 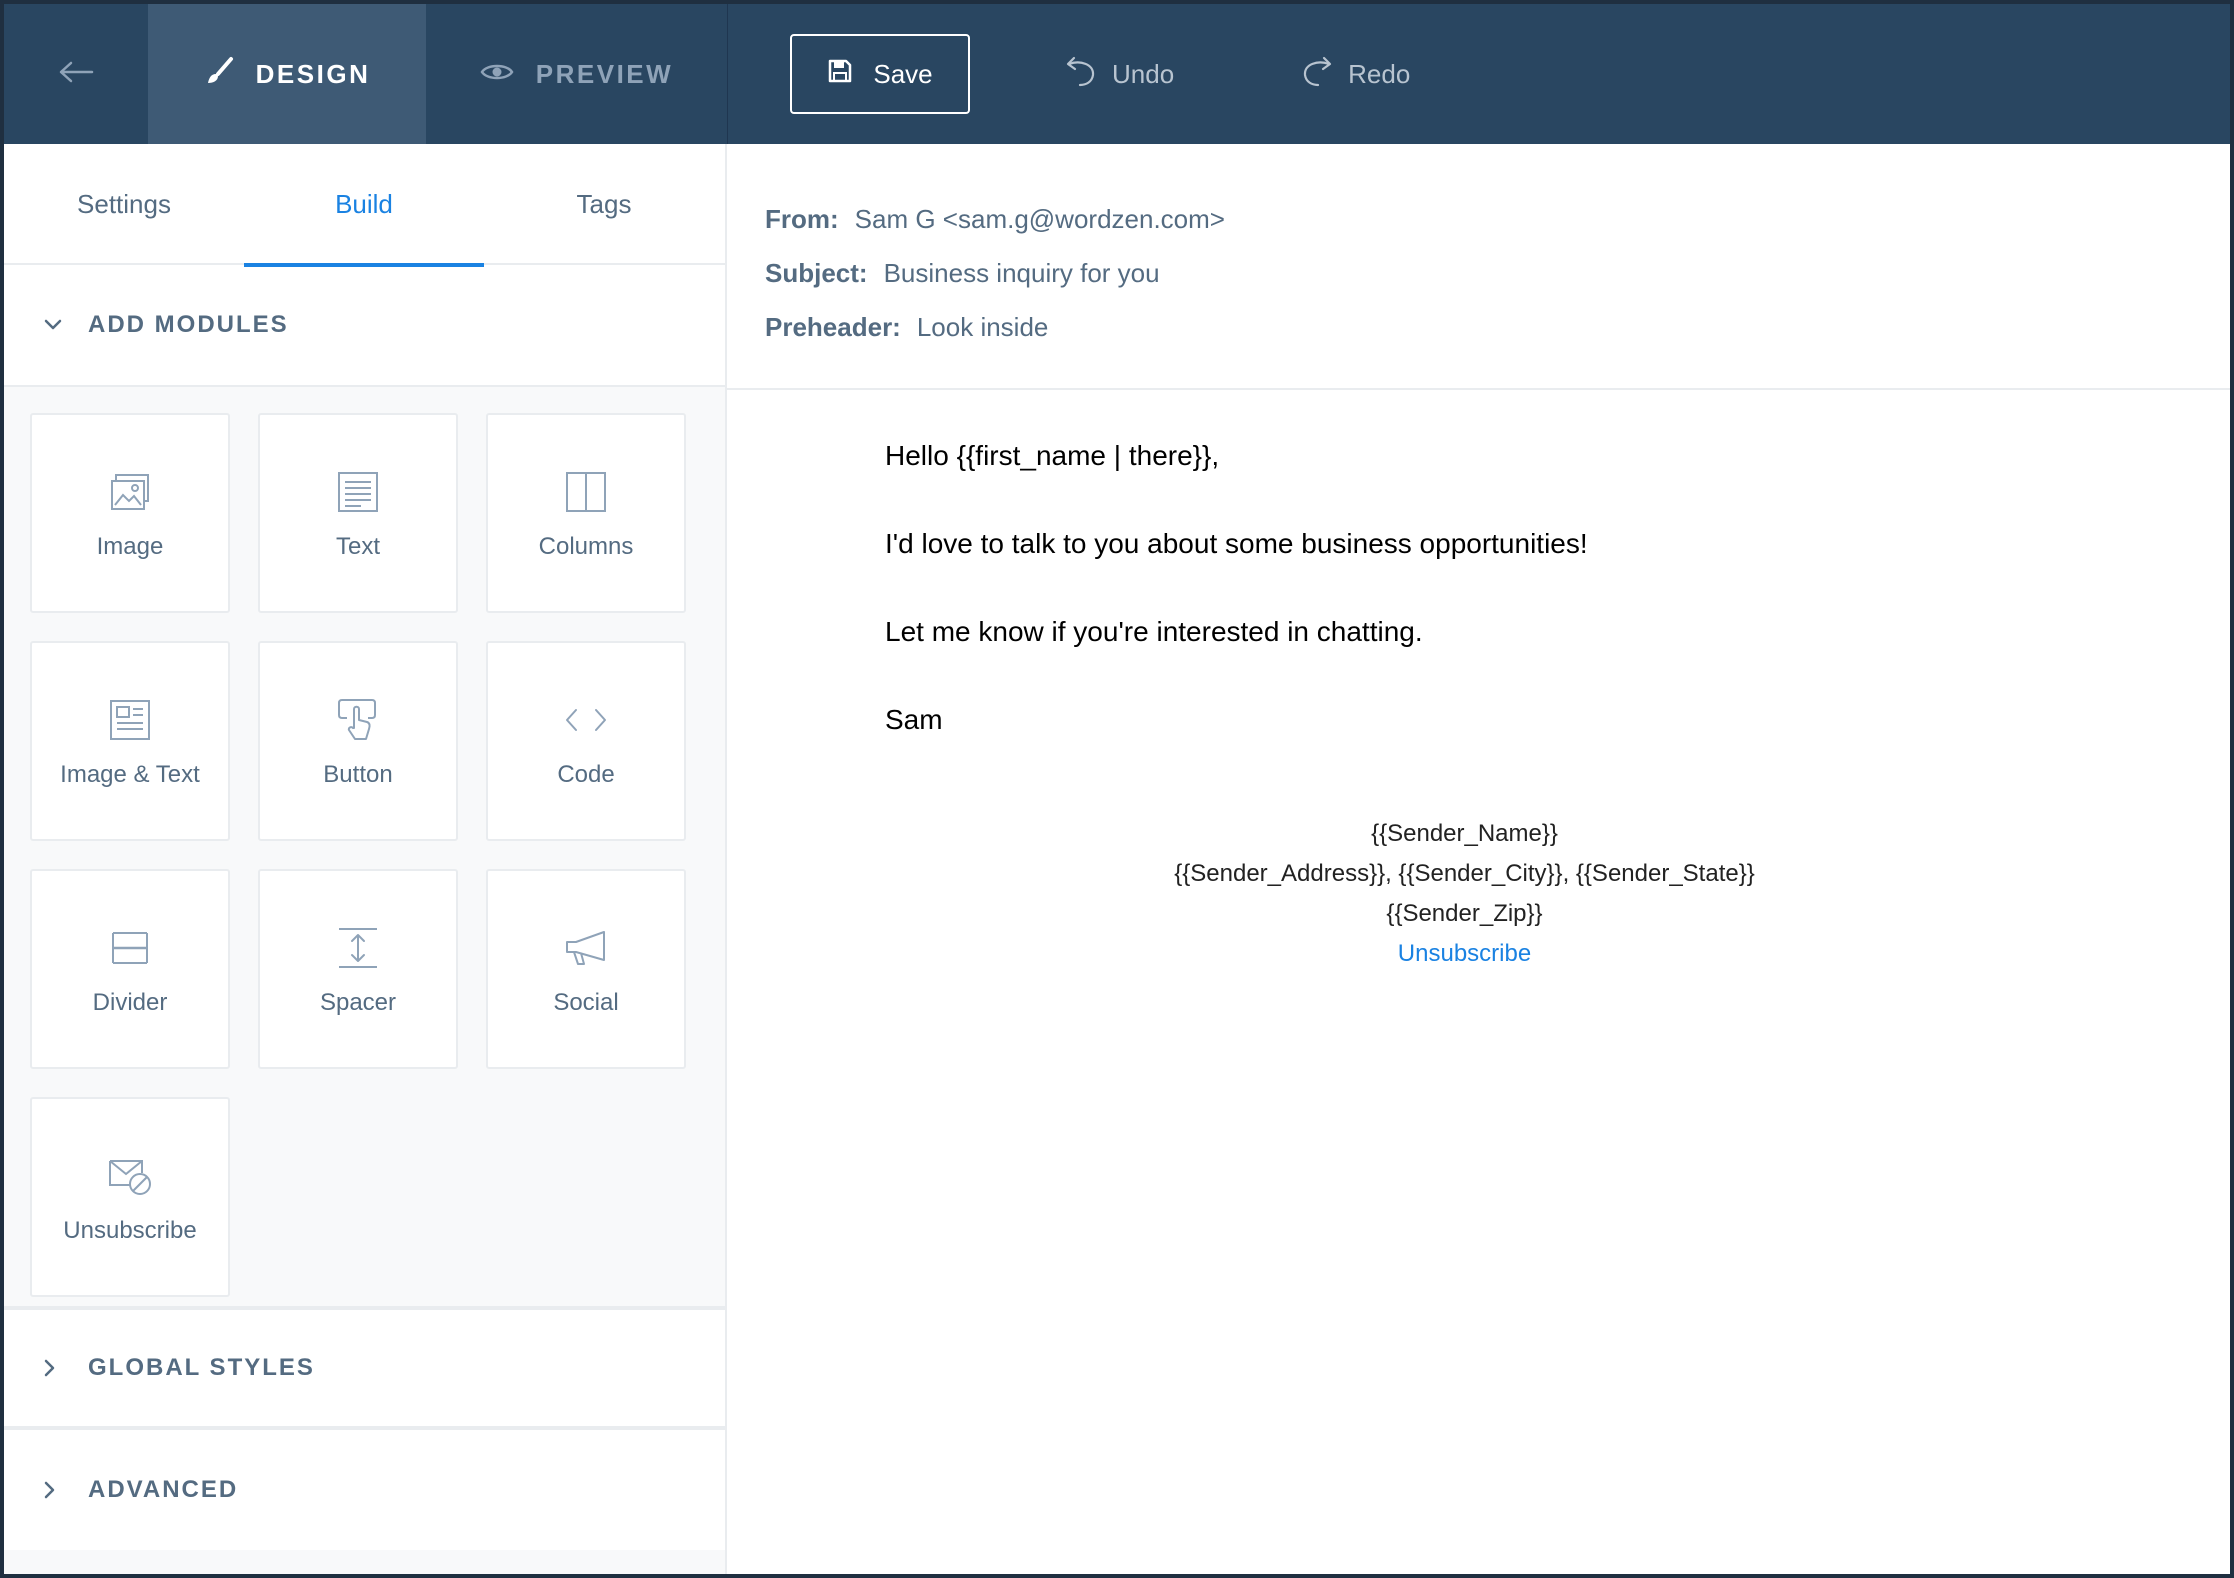 What do you see at coordinates (357, 546) in the screenshot?
I see `module-label: Text` at bounding box center [357, 546].